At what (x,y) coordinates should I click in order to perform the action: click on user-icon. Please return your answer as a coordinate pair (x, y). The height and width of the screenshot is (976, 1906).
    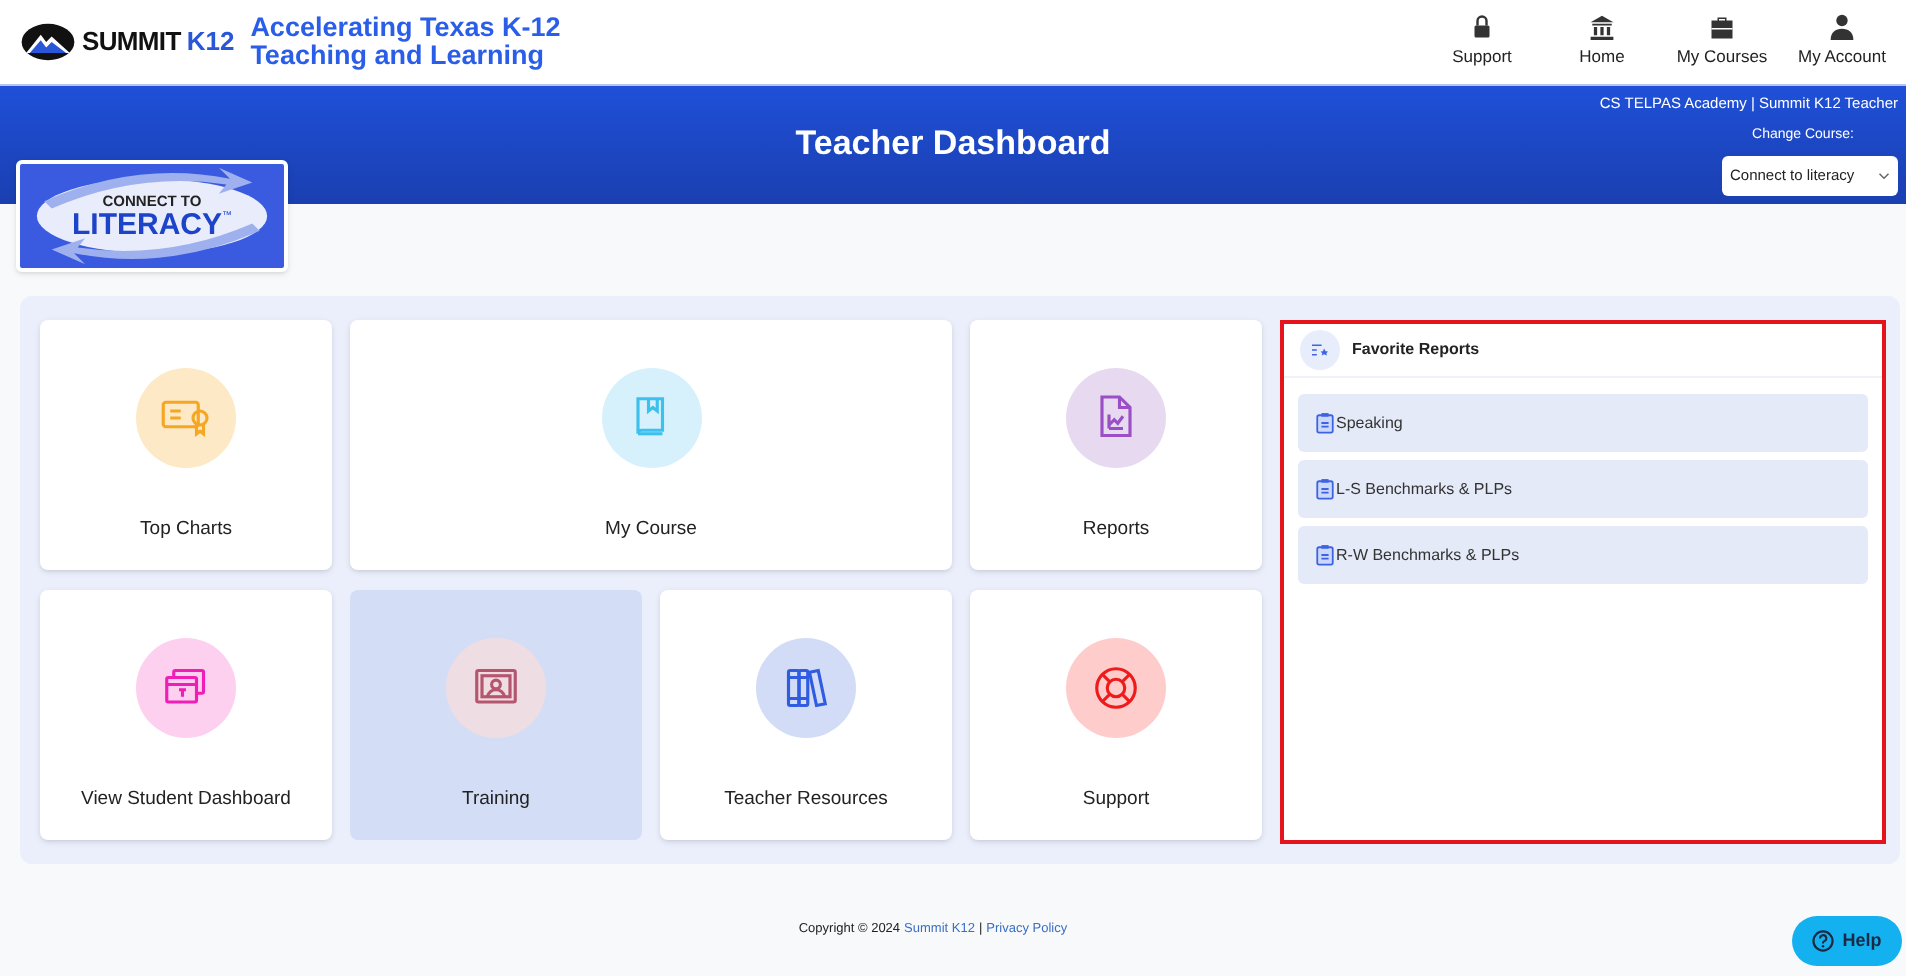
    Looking at the image, I should click on (1842, 27).